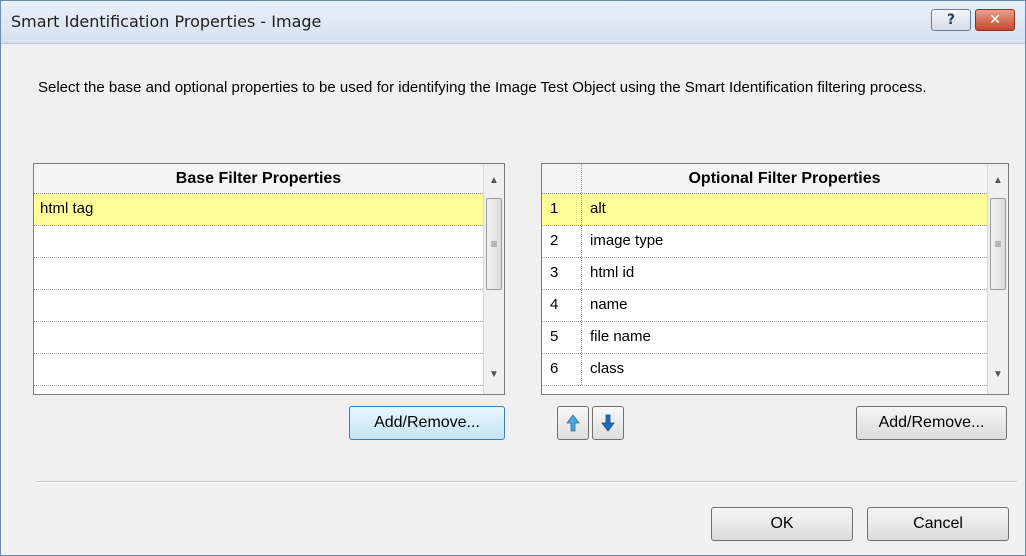 The image size is (1026, 556). Describe the element at coordinates (609, 304) in the screenshot. I see `optional-filter-property-name: name` at that location.